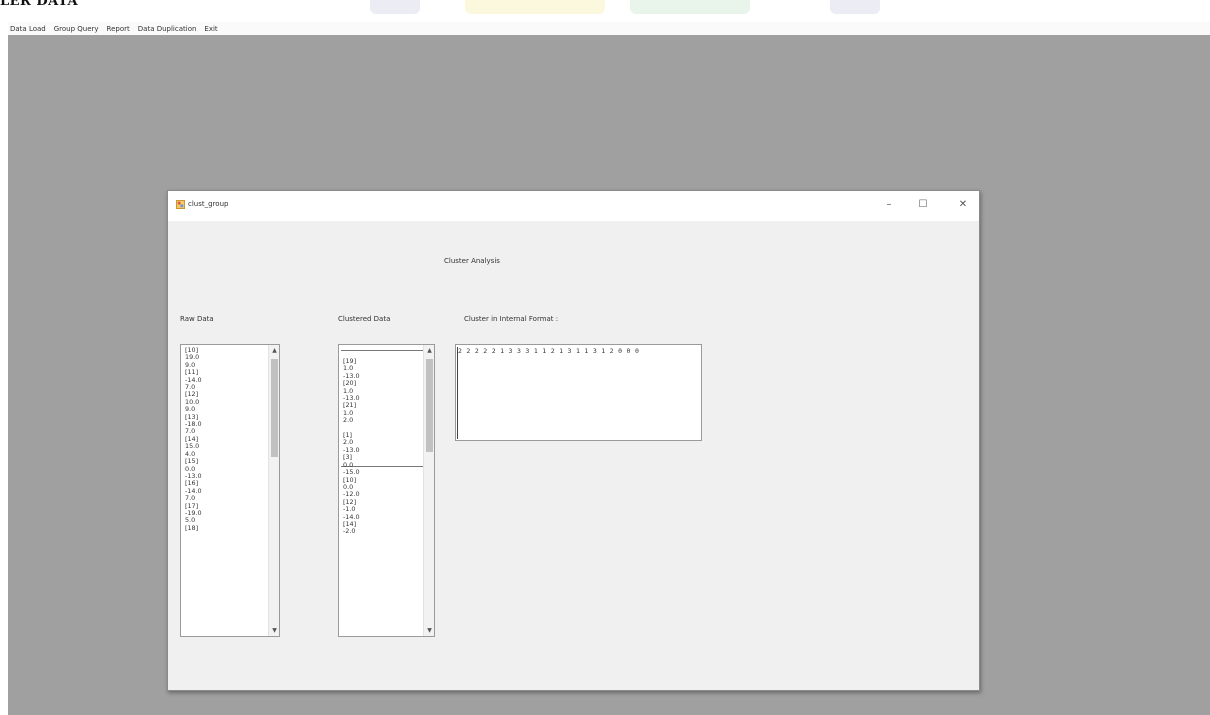 The image size is (1210, 715). What do you see at coordinates (197, 319) in the screenshot?
I see `raw-data-label: Raw Data` at bounding box center [197, 319].